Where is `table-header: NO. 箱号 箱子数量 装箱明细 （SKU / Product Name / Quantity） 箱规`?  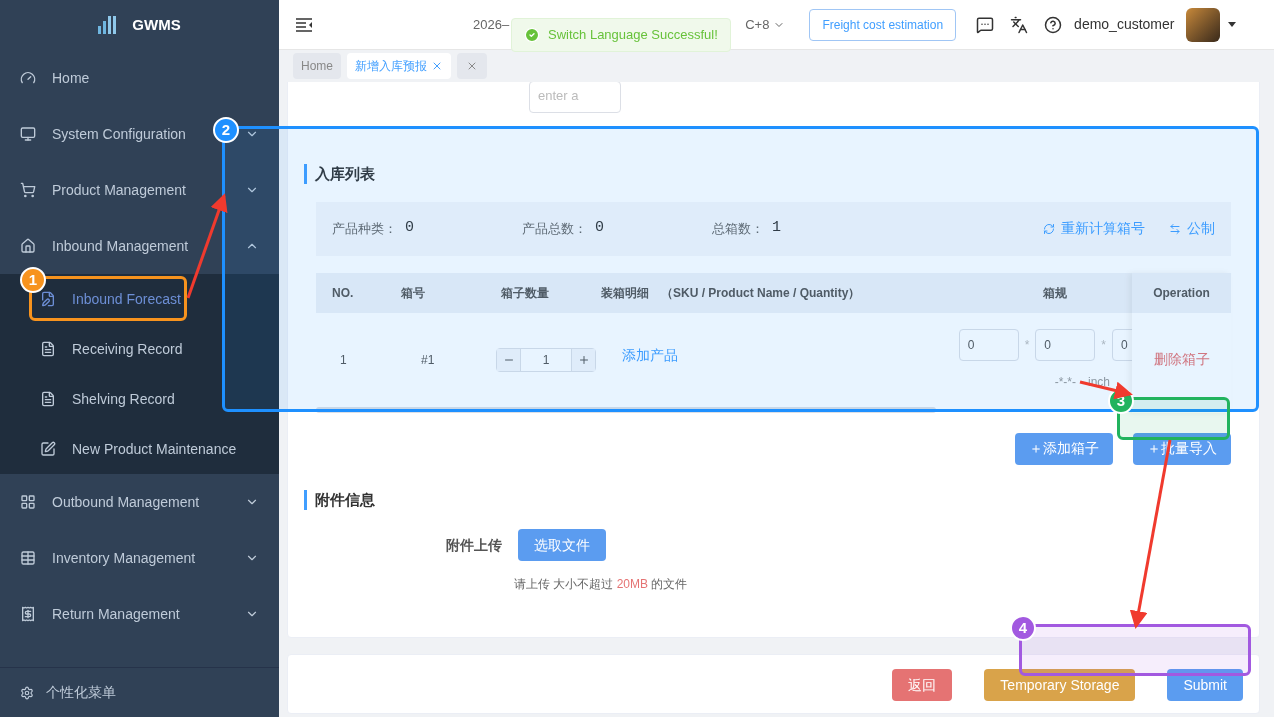
table-header: NO. 箱号 箱子数量 装箱明细 （SKU / Product Name / Quantity） 箱规 is located at coordinates (724, 292).